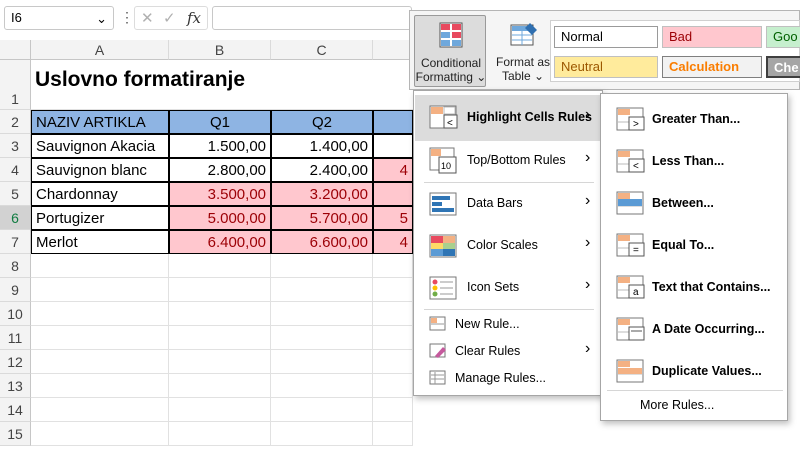 This screenshot has height=450, width=800. I want to click on sheet-title: Uslovno formatiranje, so click(222, 86).